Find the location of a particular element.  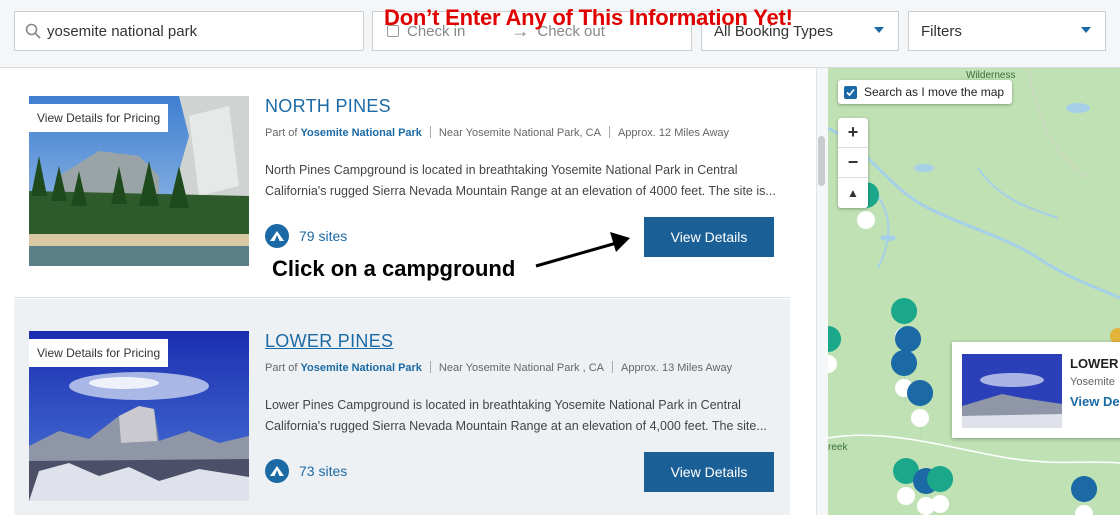

annotation-arrow-icon is located at coordinates (582, 250).